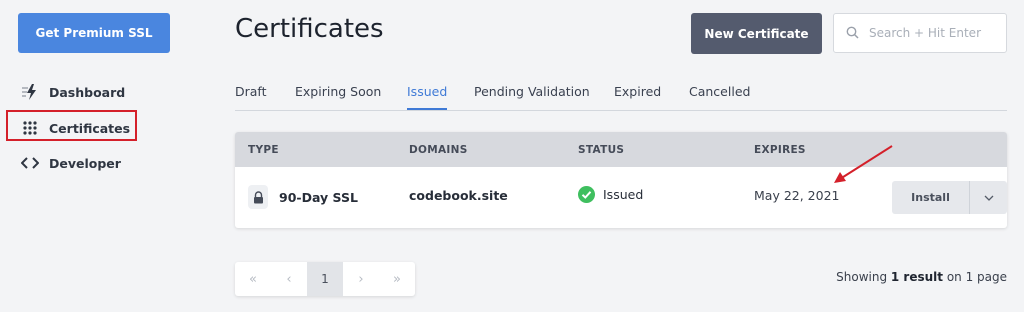  I want to click on grid-dots-icon, so click(30, 128).